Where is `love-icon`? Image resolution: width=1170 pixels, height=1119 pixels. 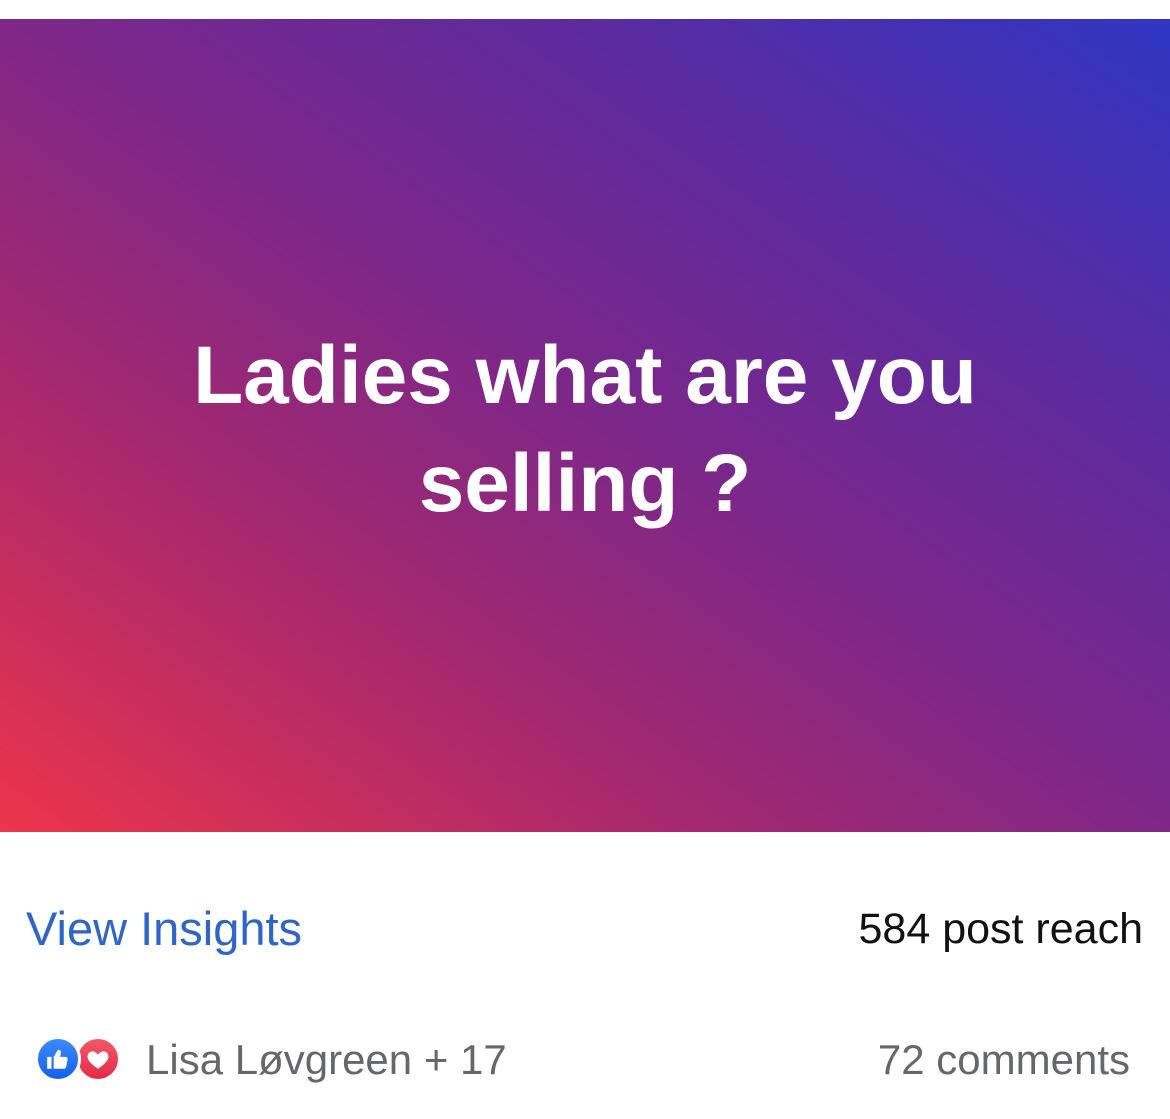 love-icon is located at coordinates (98, 1059).